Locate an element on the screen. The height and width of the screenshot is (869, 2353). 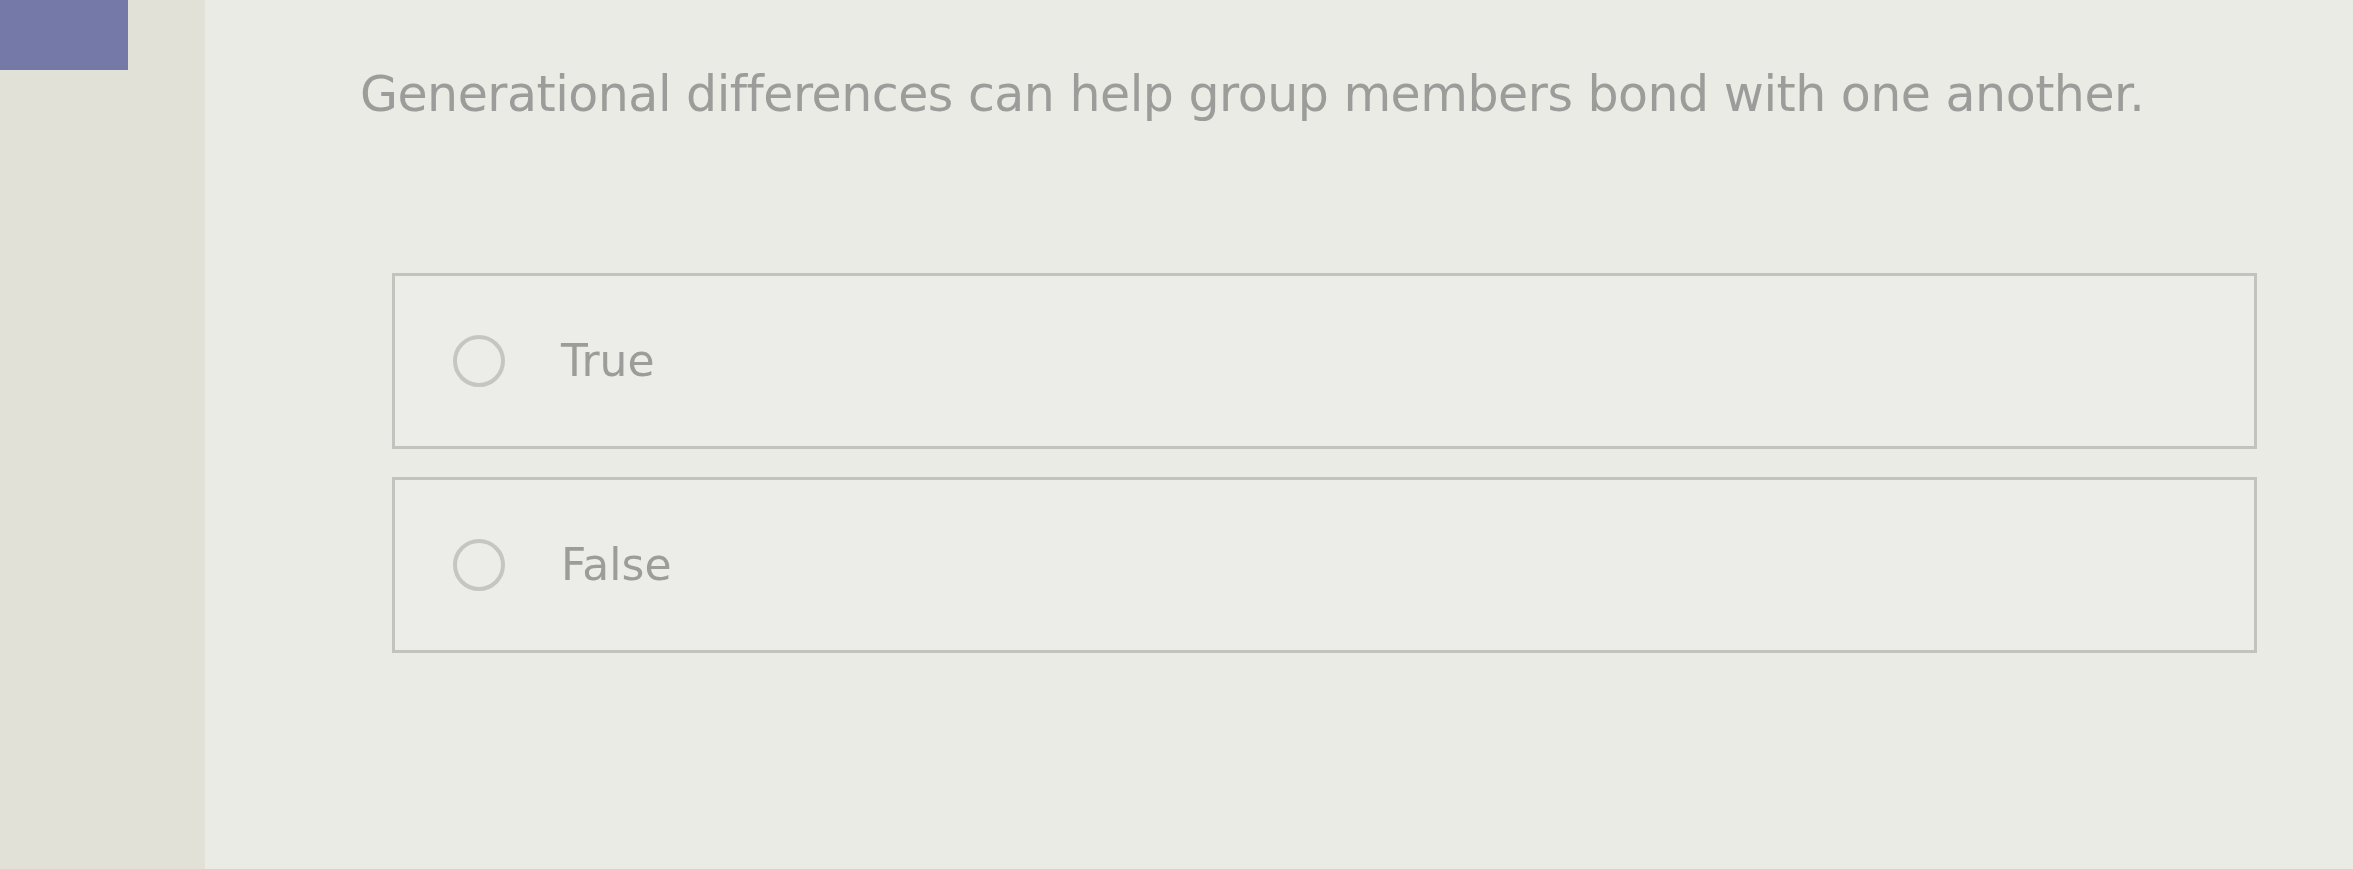
question-text: Generational differences can help group members bond with one another. is located at coordinates (1253, 95).